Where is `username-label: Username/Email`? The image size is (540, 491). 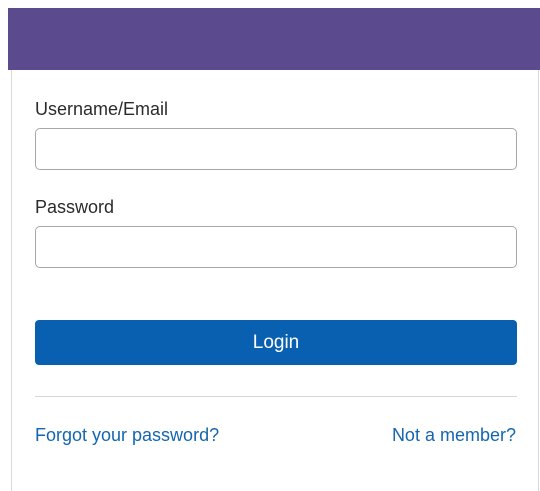 username-label: Username/Email is located at coordinates (102, 109).